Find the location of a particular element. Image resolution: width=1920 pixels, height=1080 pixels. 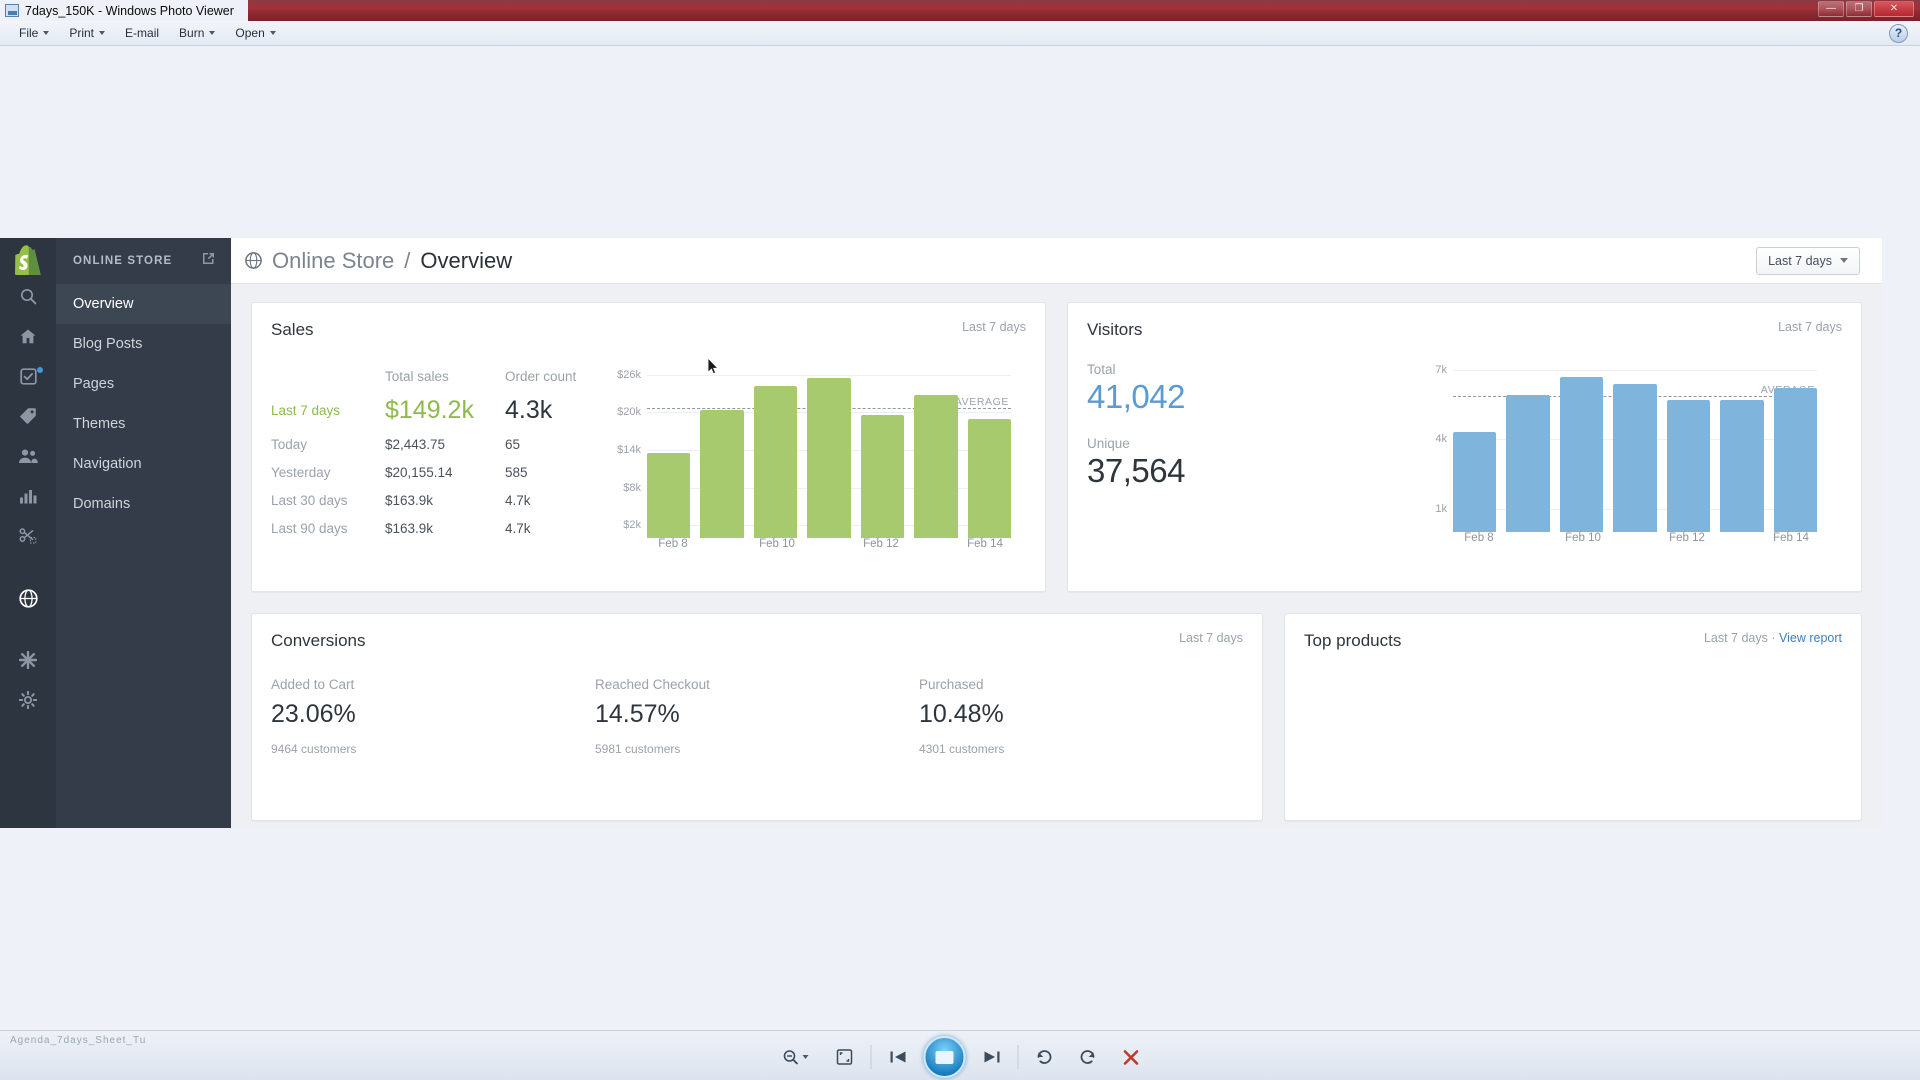

menu-print-label: Print is located at coordinates (82, 33).